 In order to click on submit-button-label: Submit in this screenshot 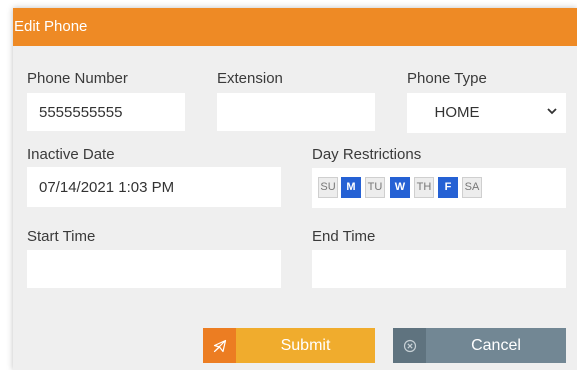, I will do `click(305, 345)`.